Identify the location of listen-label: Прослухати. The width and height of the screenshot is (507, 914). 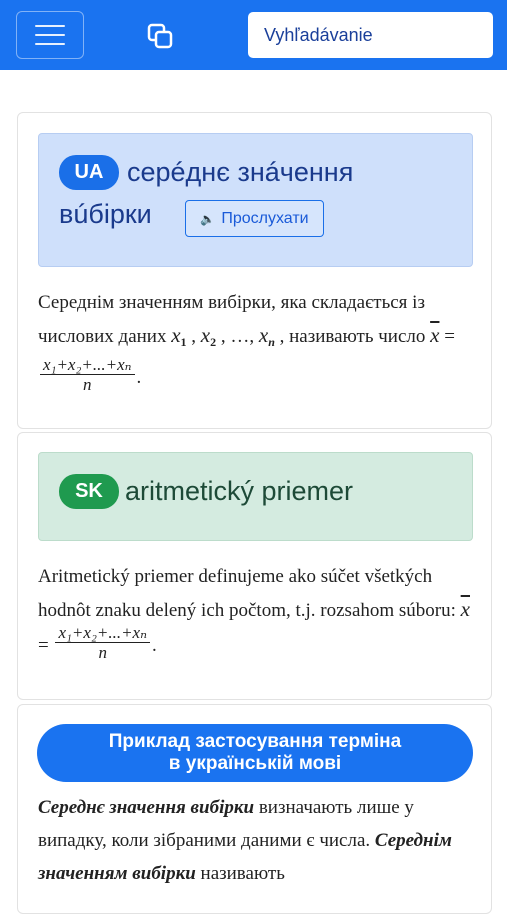
(265, 218).